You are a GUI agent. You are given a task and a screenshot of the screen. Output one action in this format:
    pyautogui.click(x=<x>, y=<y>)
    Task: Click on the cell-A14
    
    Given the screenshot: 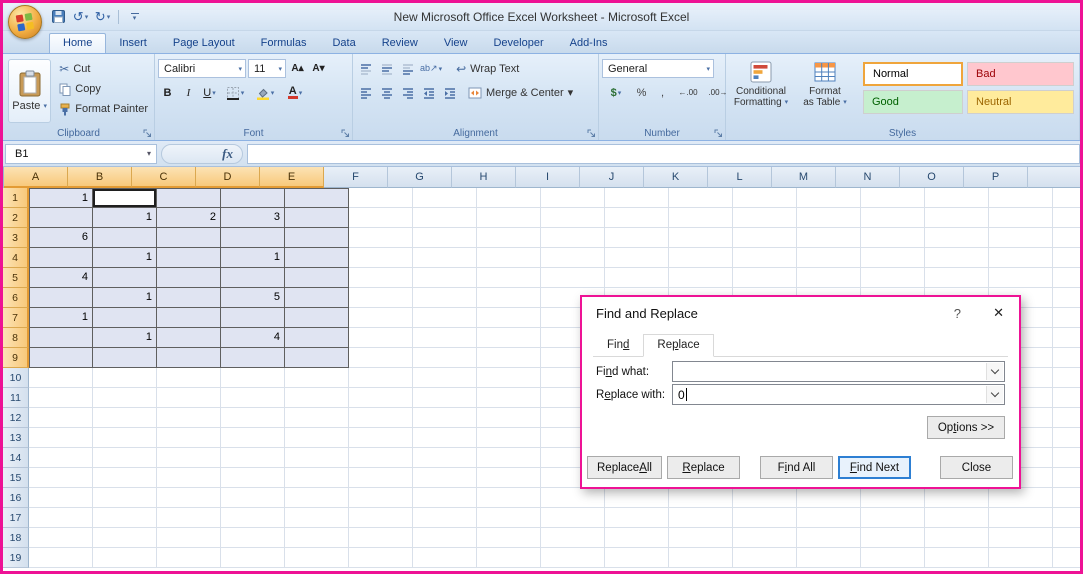 What is the action you would take?
    pyautogui.click(x=61, y=458)
    